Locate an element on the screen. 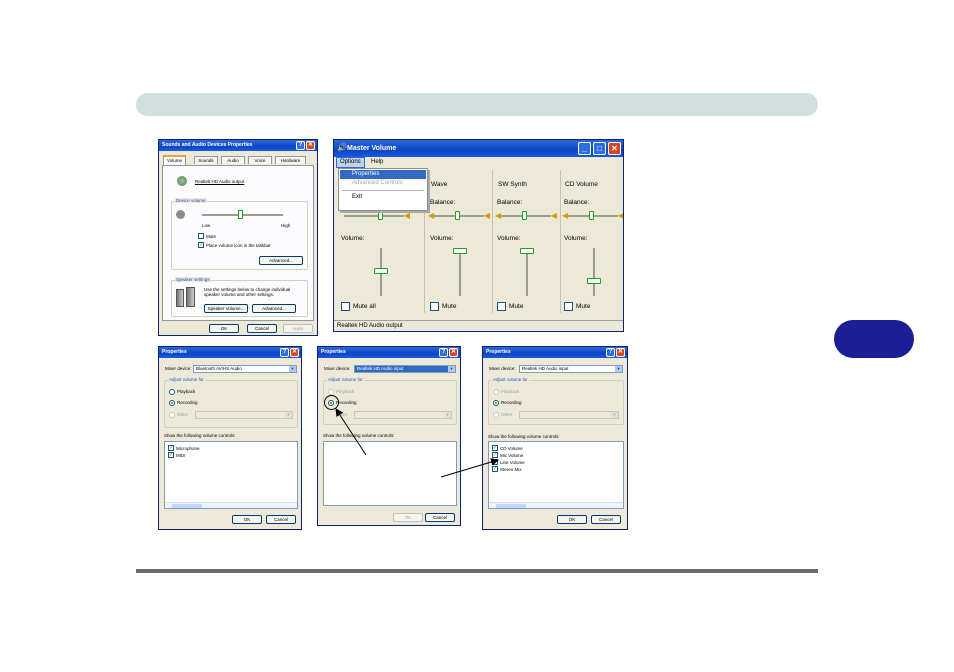  device-volume-slider is located at coordinates (242, 215).